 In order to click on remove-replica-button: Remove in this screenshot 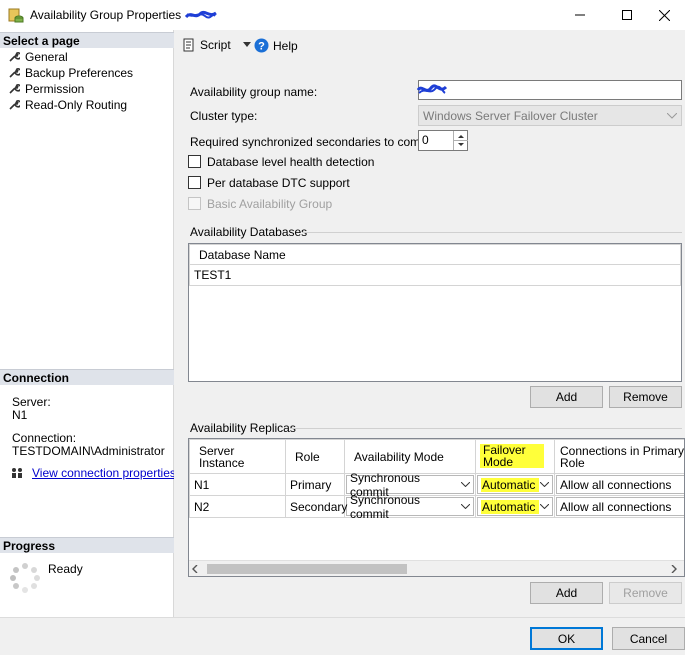, I will do `click(645, 593)`.